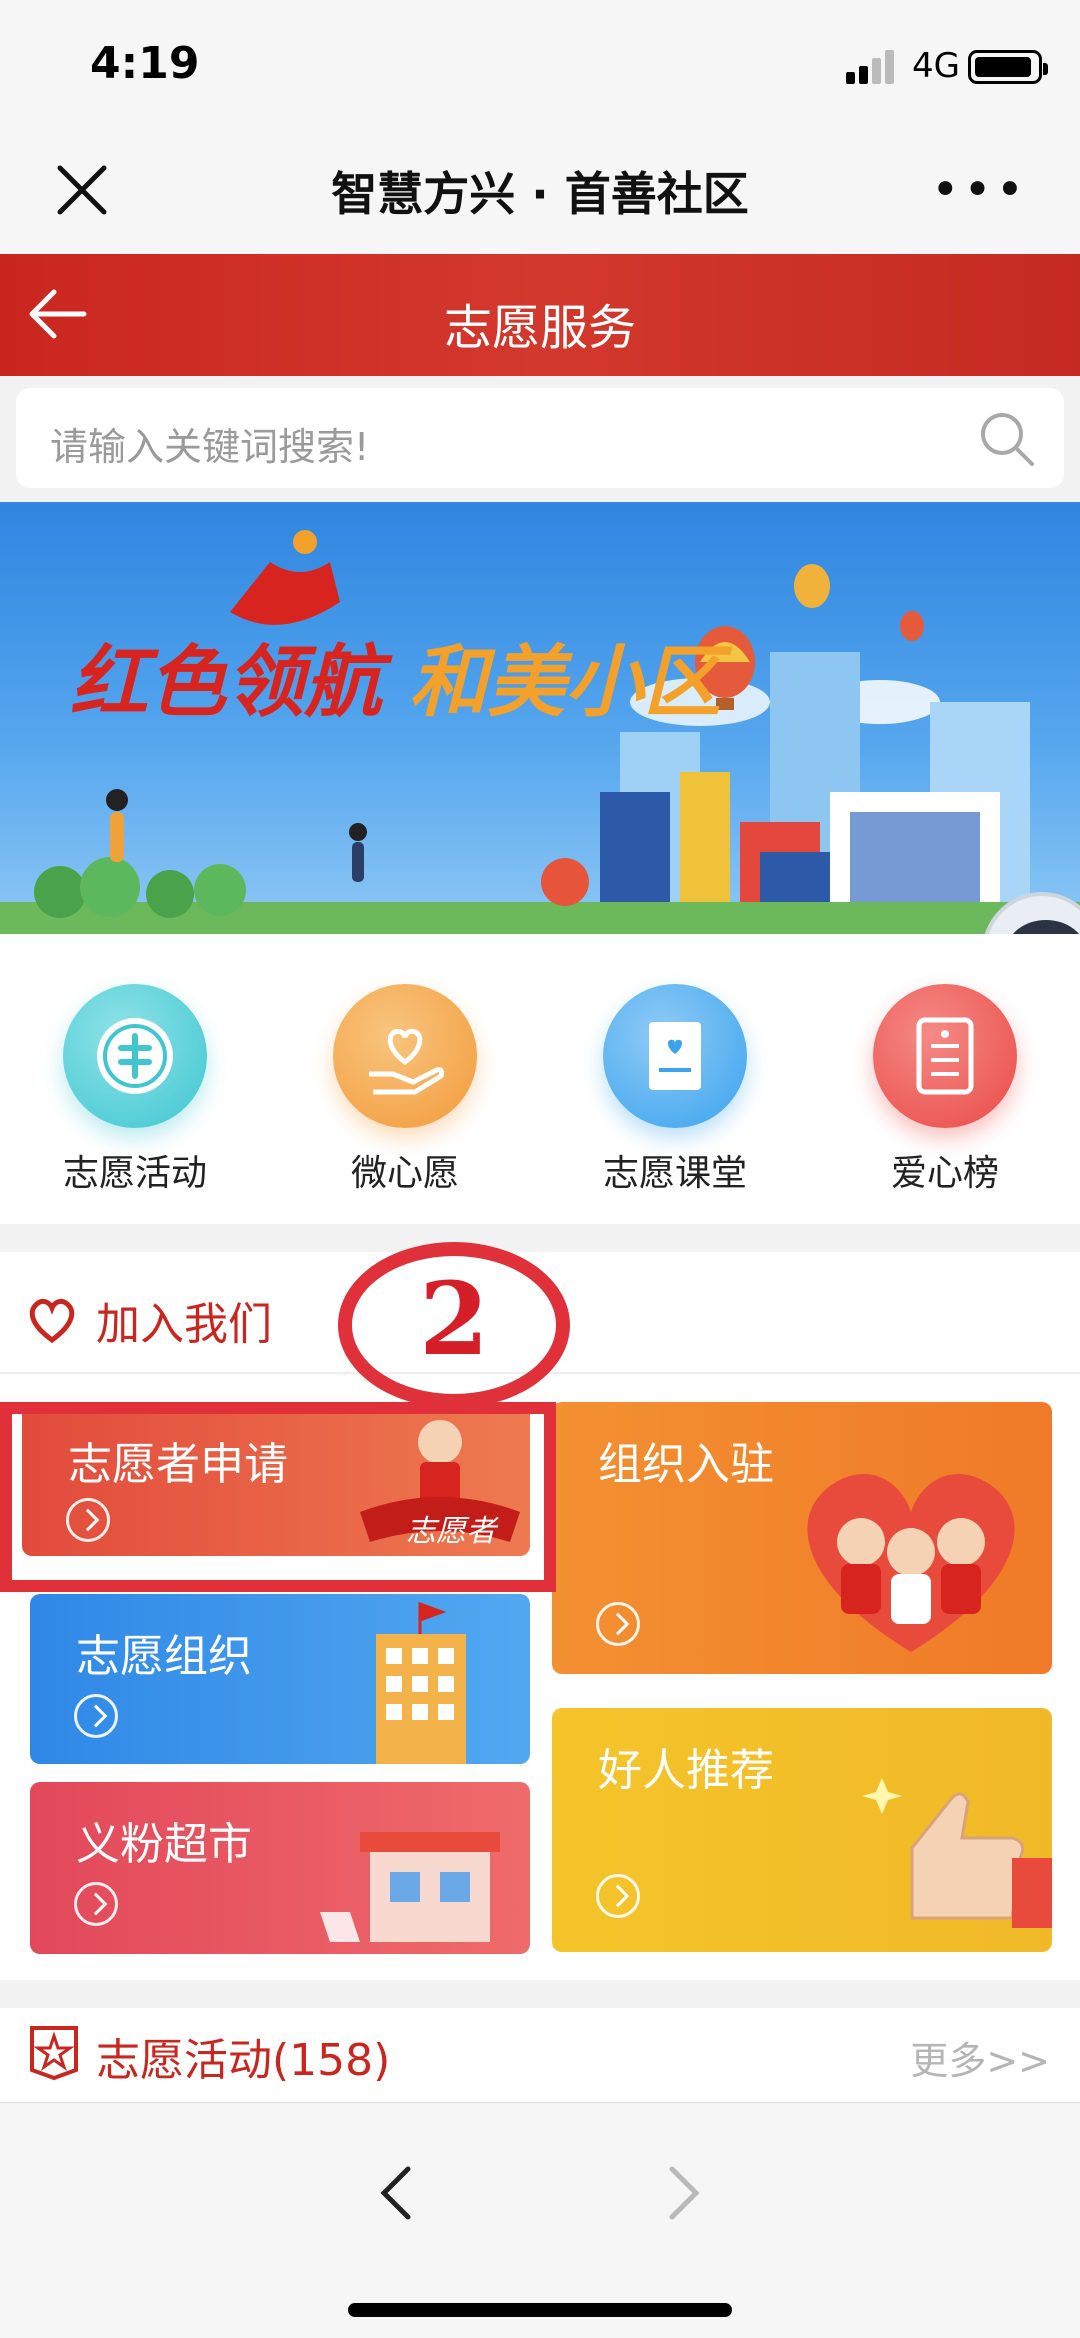 The height and width of the screenshot is (2338, 1080). Describe the element at coordinates (565, 682) in the screenshot. I see `slogan-orange: 和美小区` at that location.